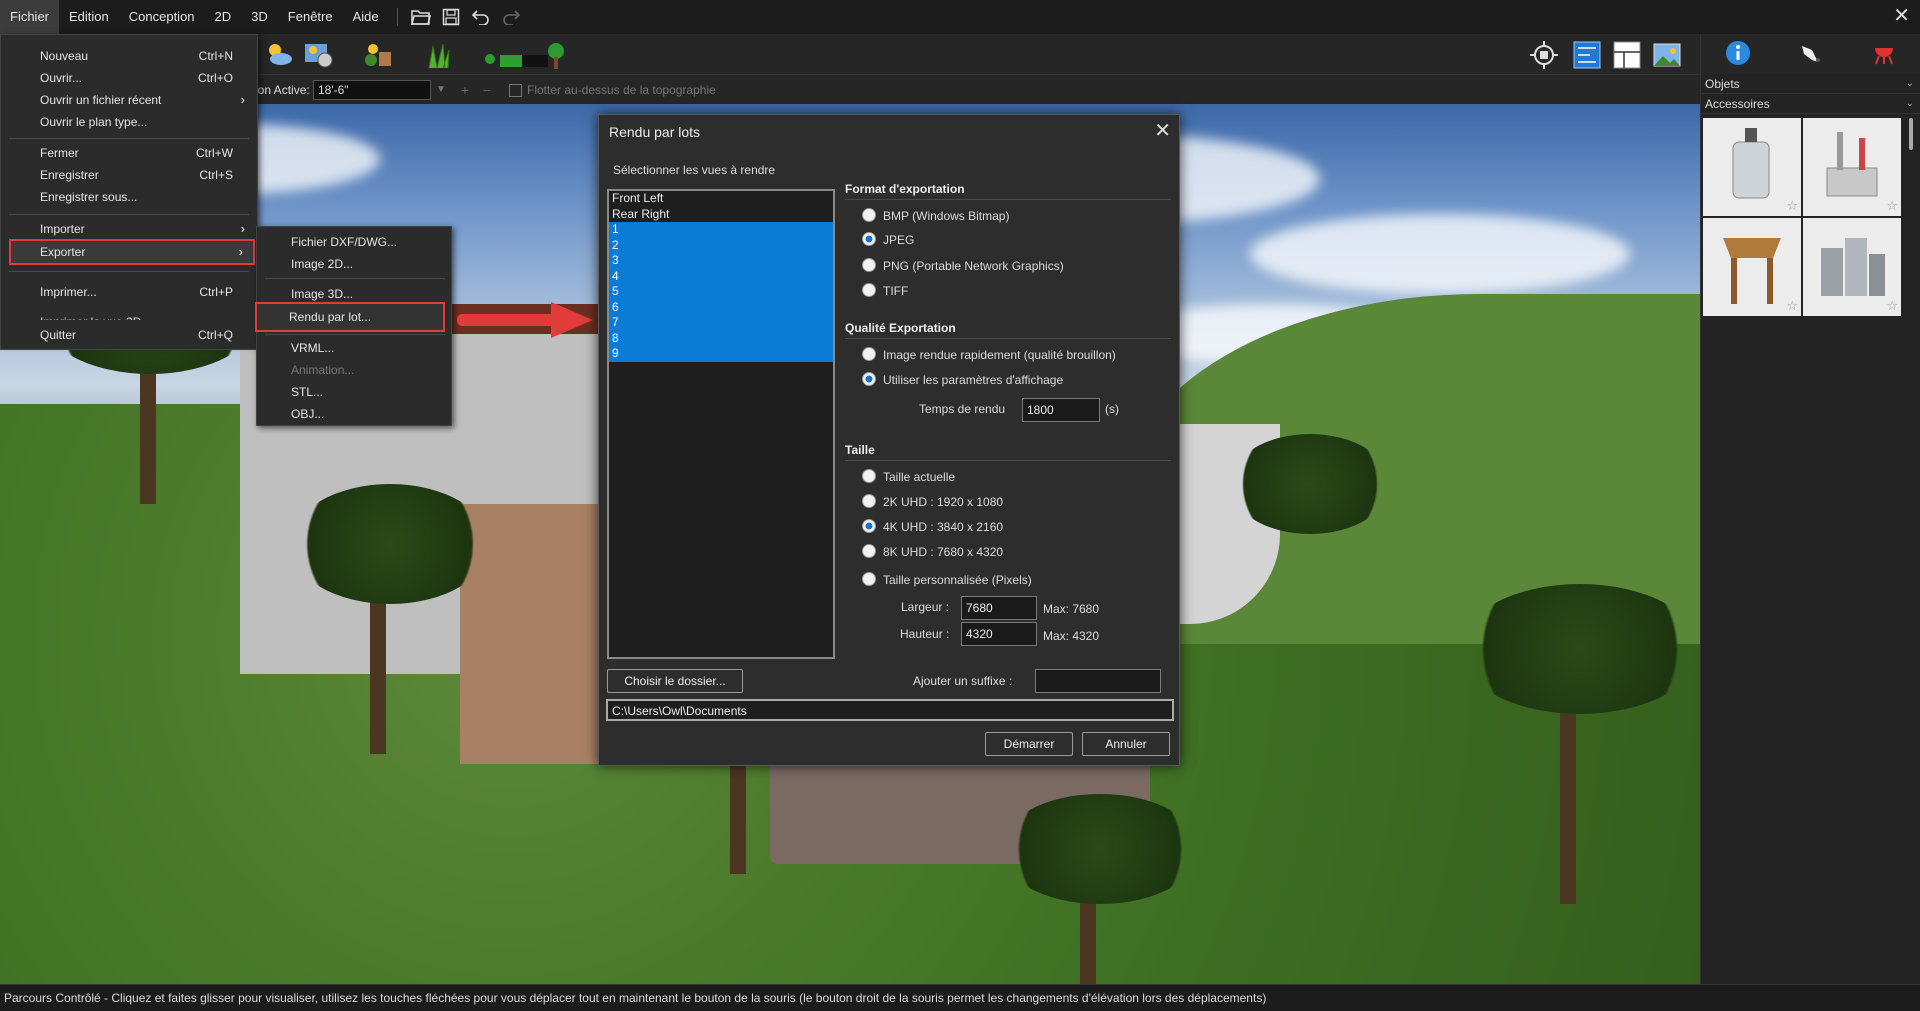 The width and height of the screenshot is (1920, 1011). What do you see at coordinates (89, 17) in the screenshot?
I see `menu-edition: Edition` at bounding box center [89, 17].